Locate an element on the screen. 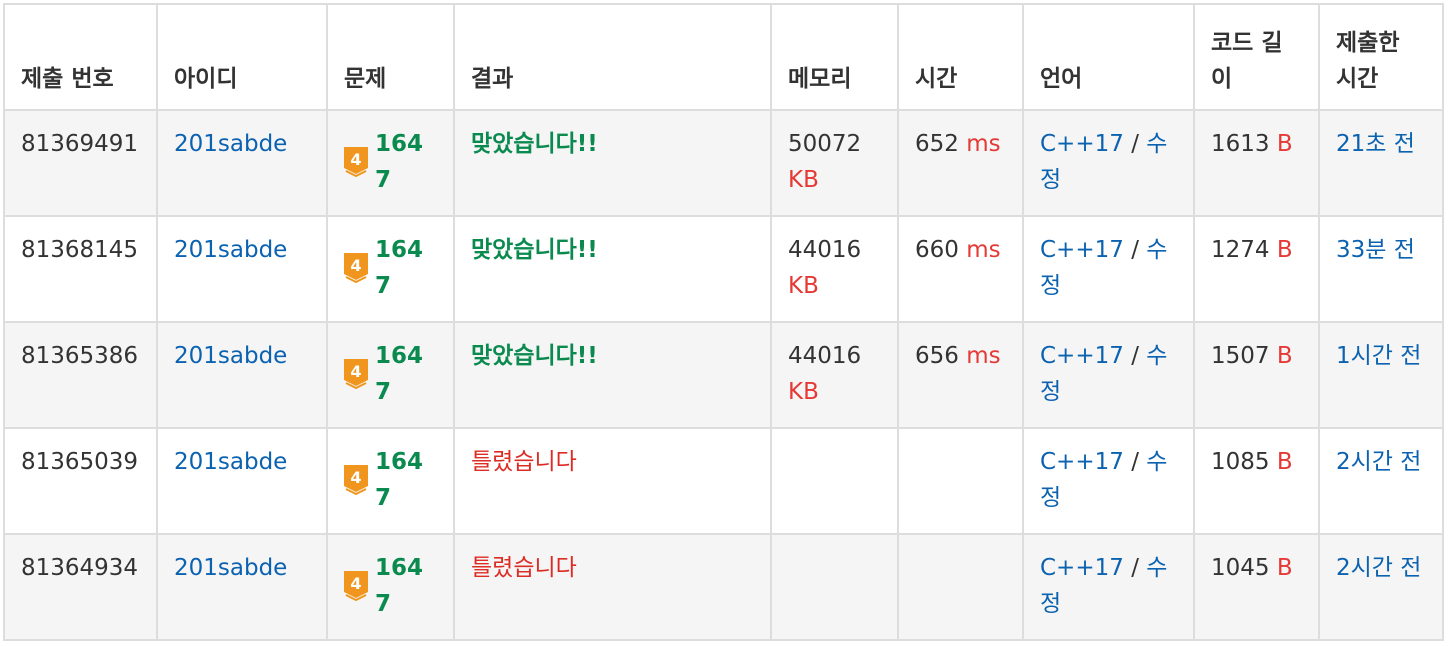 The height and width of the screenshot is (646, 1448). submission-id: 81364934 is located at coordinates (80, 568).